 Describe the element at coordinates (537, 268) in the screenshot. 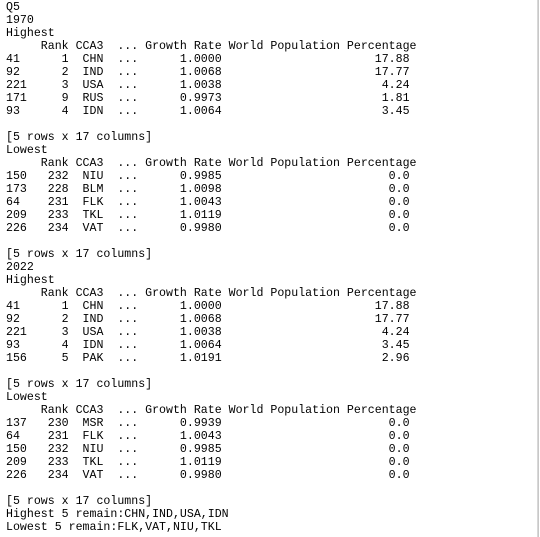

I see `panel-edge` at that location.